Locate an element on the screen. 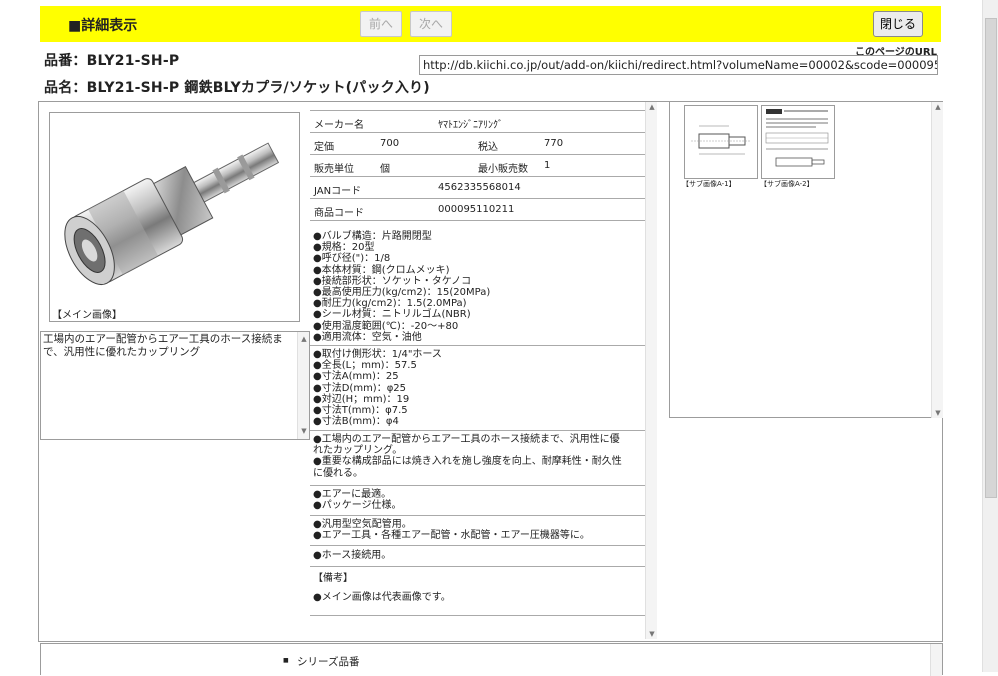 Image resolution: width=998 pixels, height=676 pixels. spec-sheet-image is located at coordinates (797, 138).